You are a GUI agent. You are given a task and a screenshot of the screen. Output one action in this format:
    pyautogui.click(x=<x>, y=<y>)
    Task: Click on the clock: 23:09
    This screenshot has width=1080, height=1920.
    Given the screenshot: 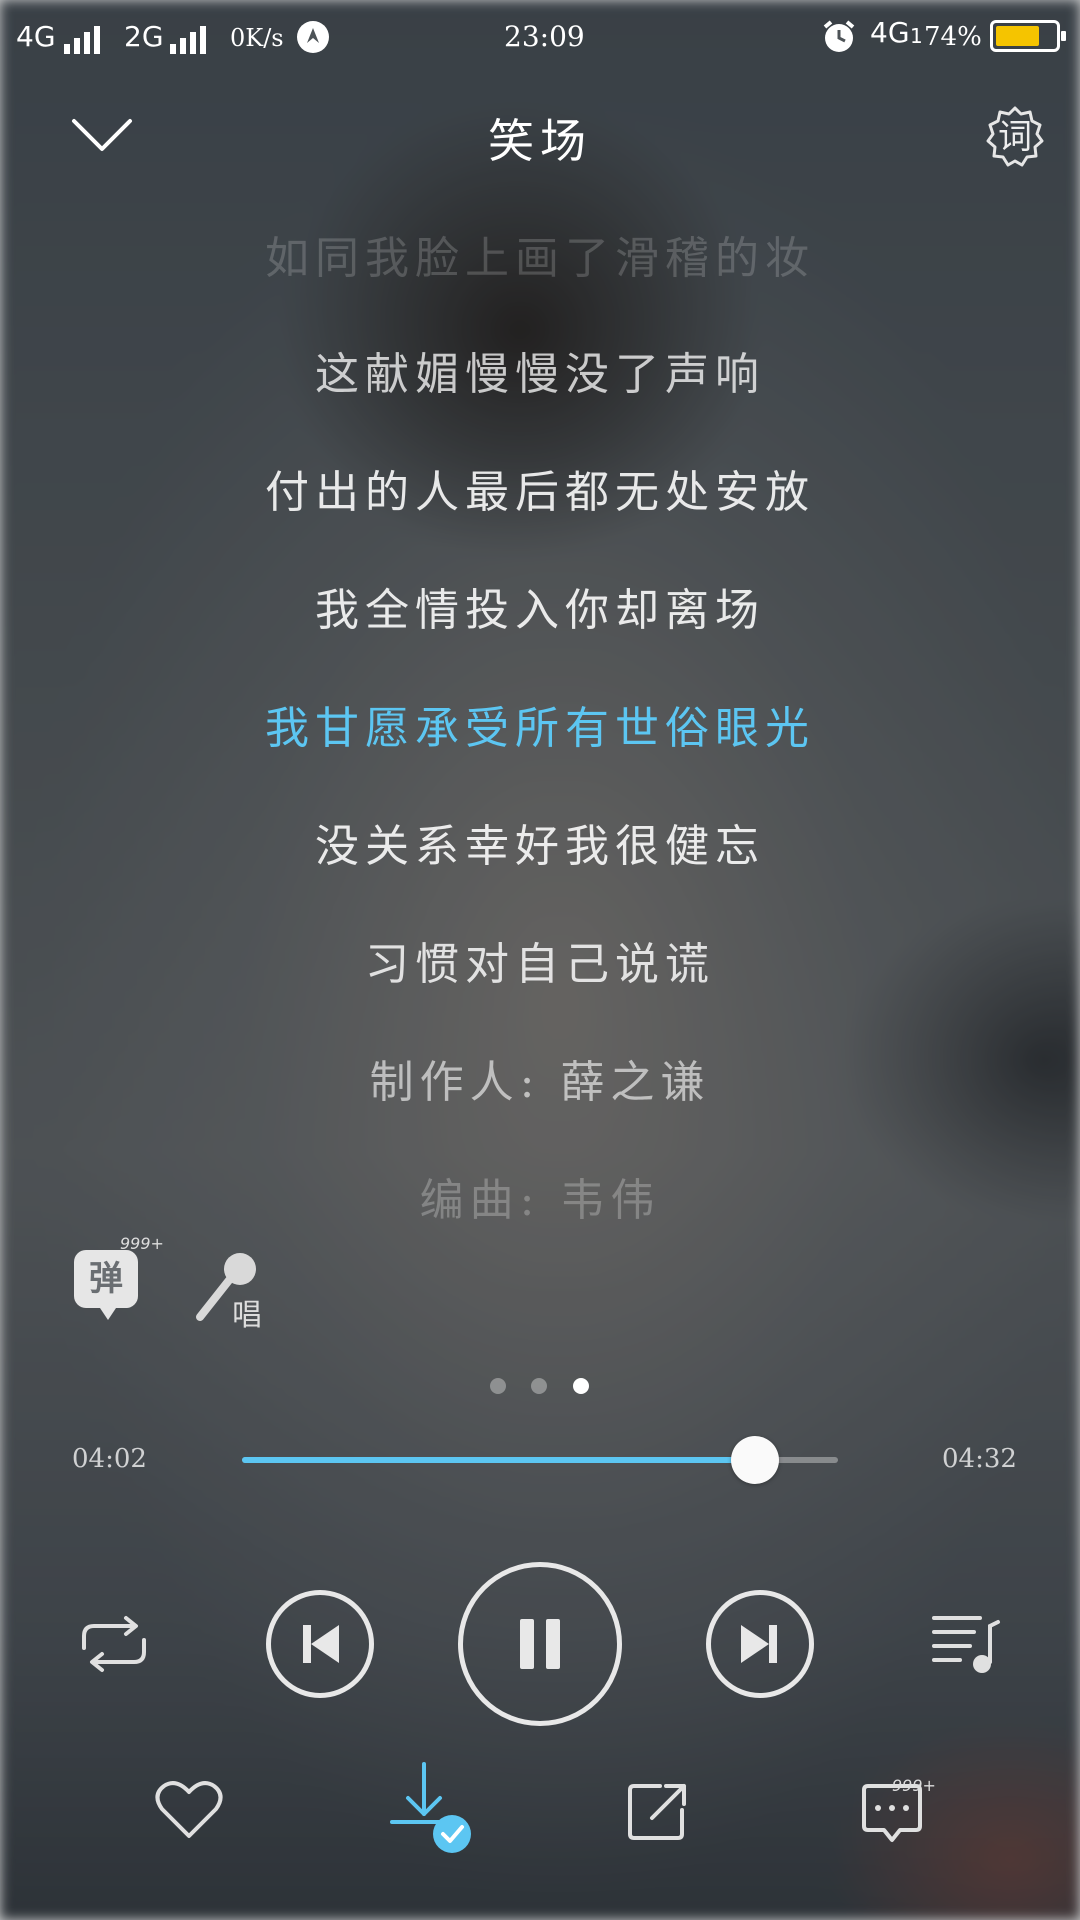 What is the action you would take?
    pyautogui.click(x=544, y=36)
    